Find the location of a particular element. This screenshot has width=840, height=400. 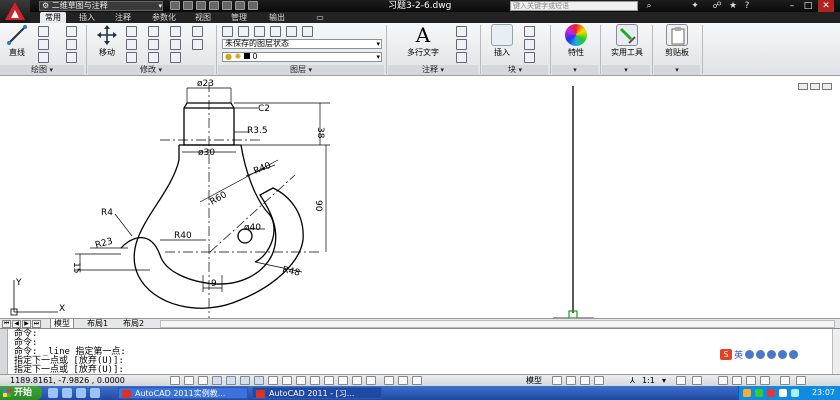

tab-home: 常用 is located at coordinates (53, 17).